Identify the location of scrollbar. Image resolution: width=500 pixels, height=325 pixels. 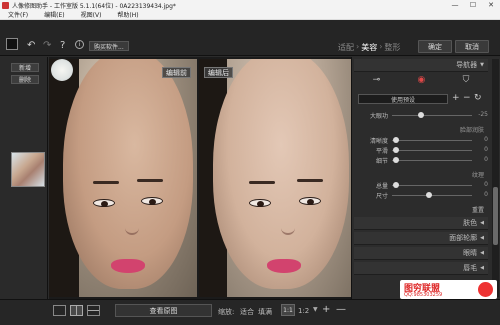
(495, 178).